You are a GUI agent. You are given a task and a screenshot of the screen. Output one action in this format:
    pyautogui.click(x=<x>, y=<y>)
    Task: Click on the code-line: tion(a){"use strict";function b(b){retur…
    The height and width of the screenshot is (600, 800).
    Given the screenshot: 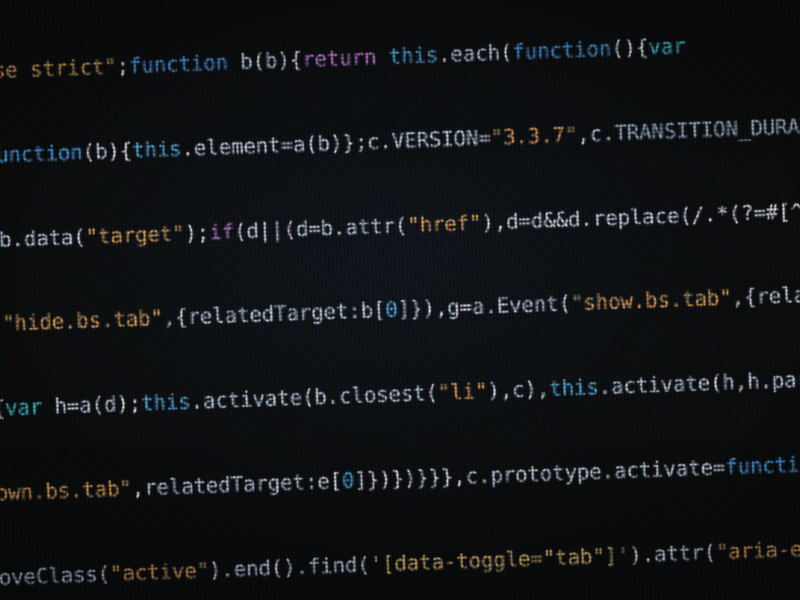 What is the action you would take?
    pyautogui.click(x=343, y=58)
    